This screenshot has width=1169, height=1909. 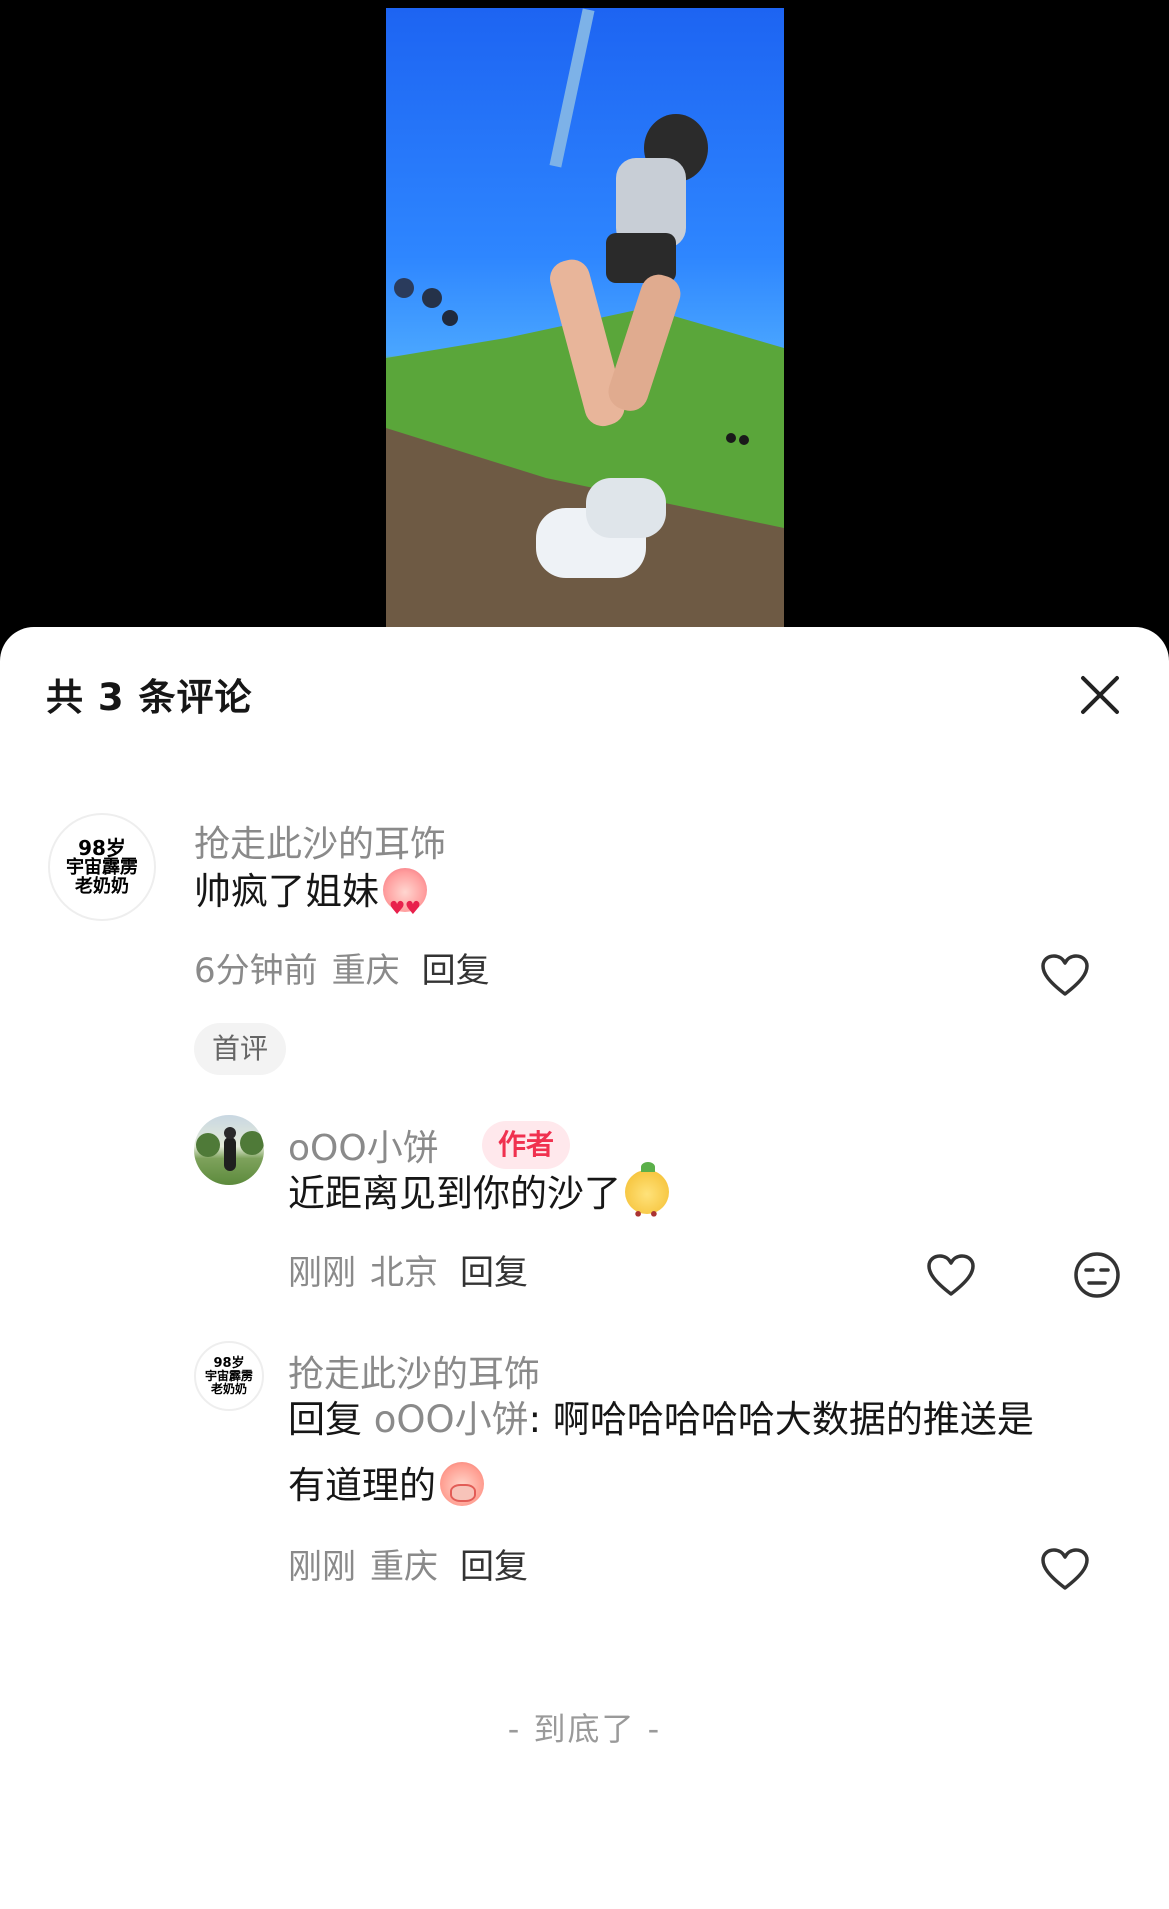 I want to click on comment-text: 近距离见到你的沙了, so click(x=478, y=1204).